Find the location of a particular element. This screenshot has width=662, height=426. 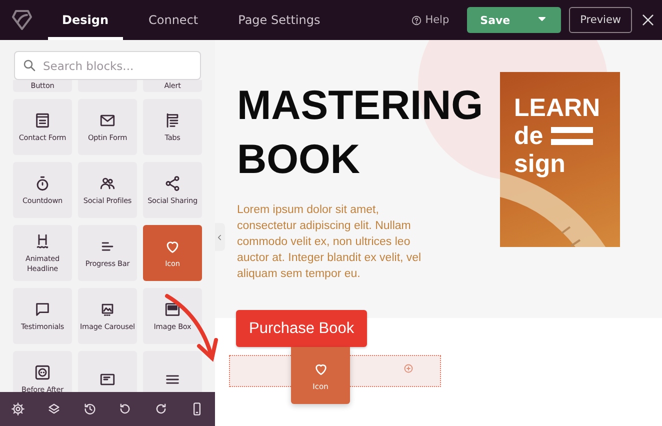

close-button is located at coordinates (648, 20).